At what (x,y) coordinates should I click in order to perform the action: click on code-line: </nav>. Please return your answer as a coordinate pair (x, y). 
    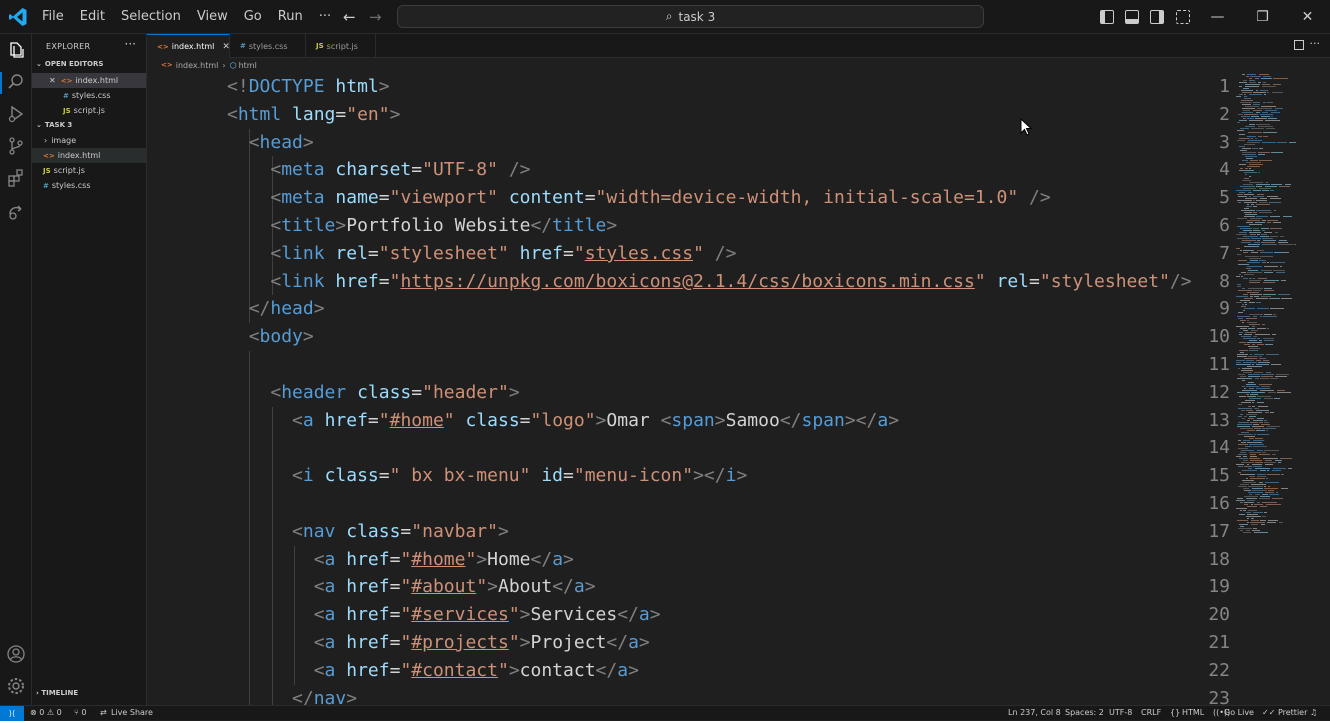
    Looking at the image, I should click on (292, 695).